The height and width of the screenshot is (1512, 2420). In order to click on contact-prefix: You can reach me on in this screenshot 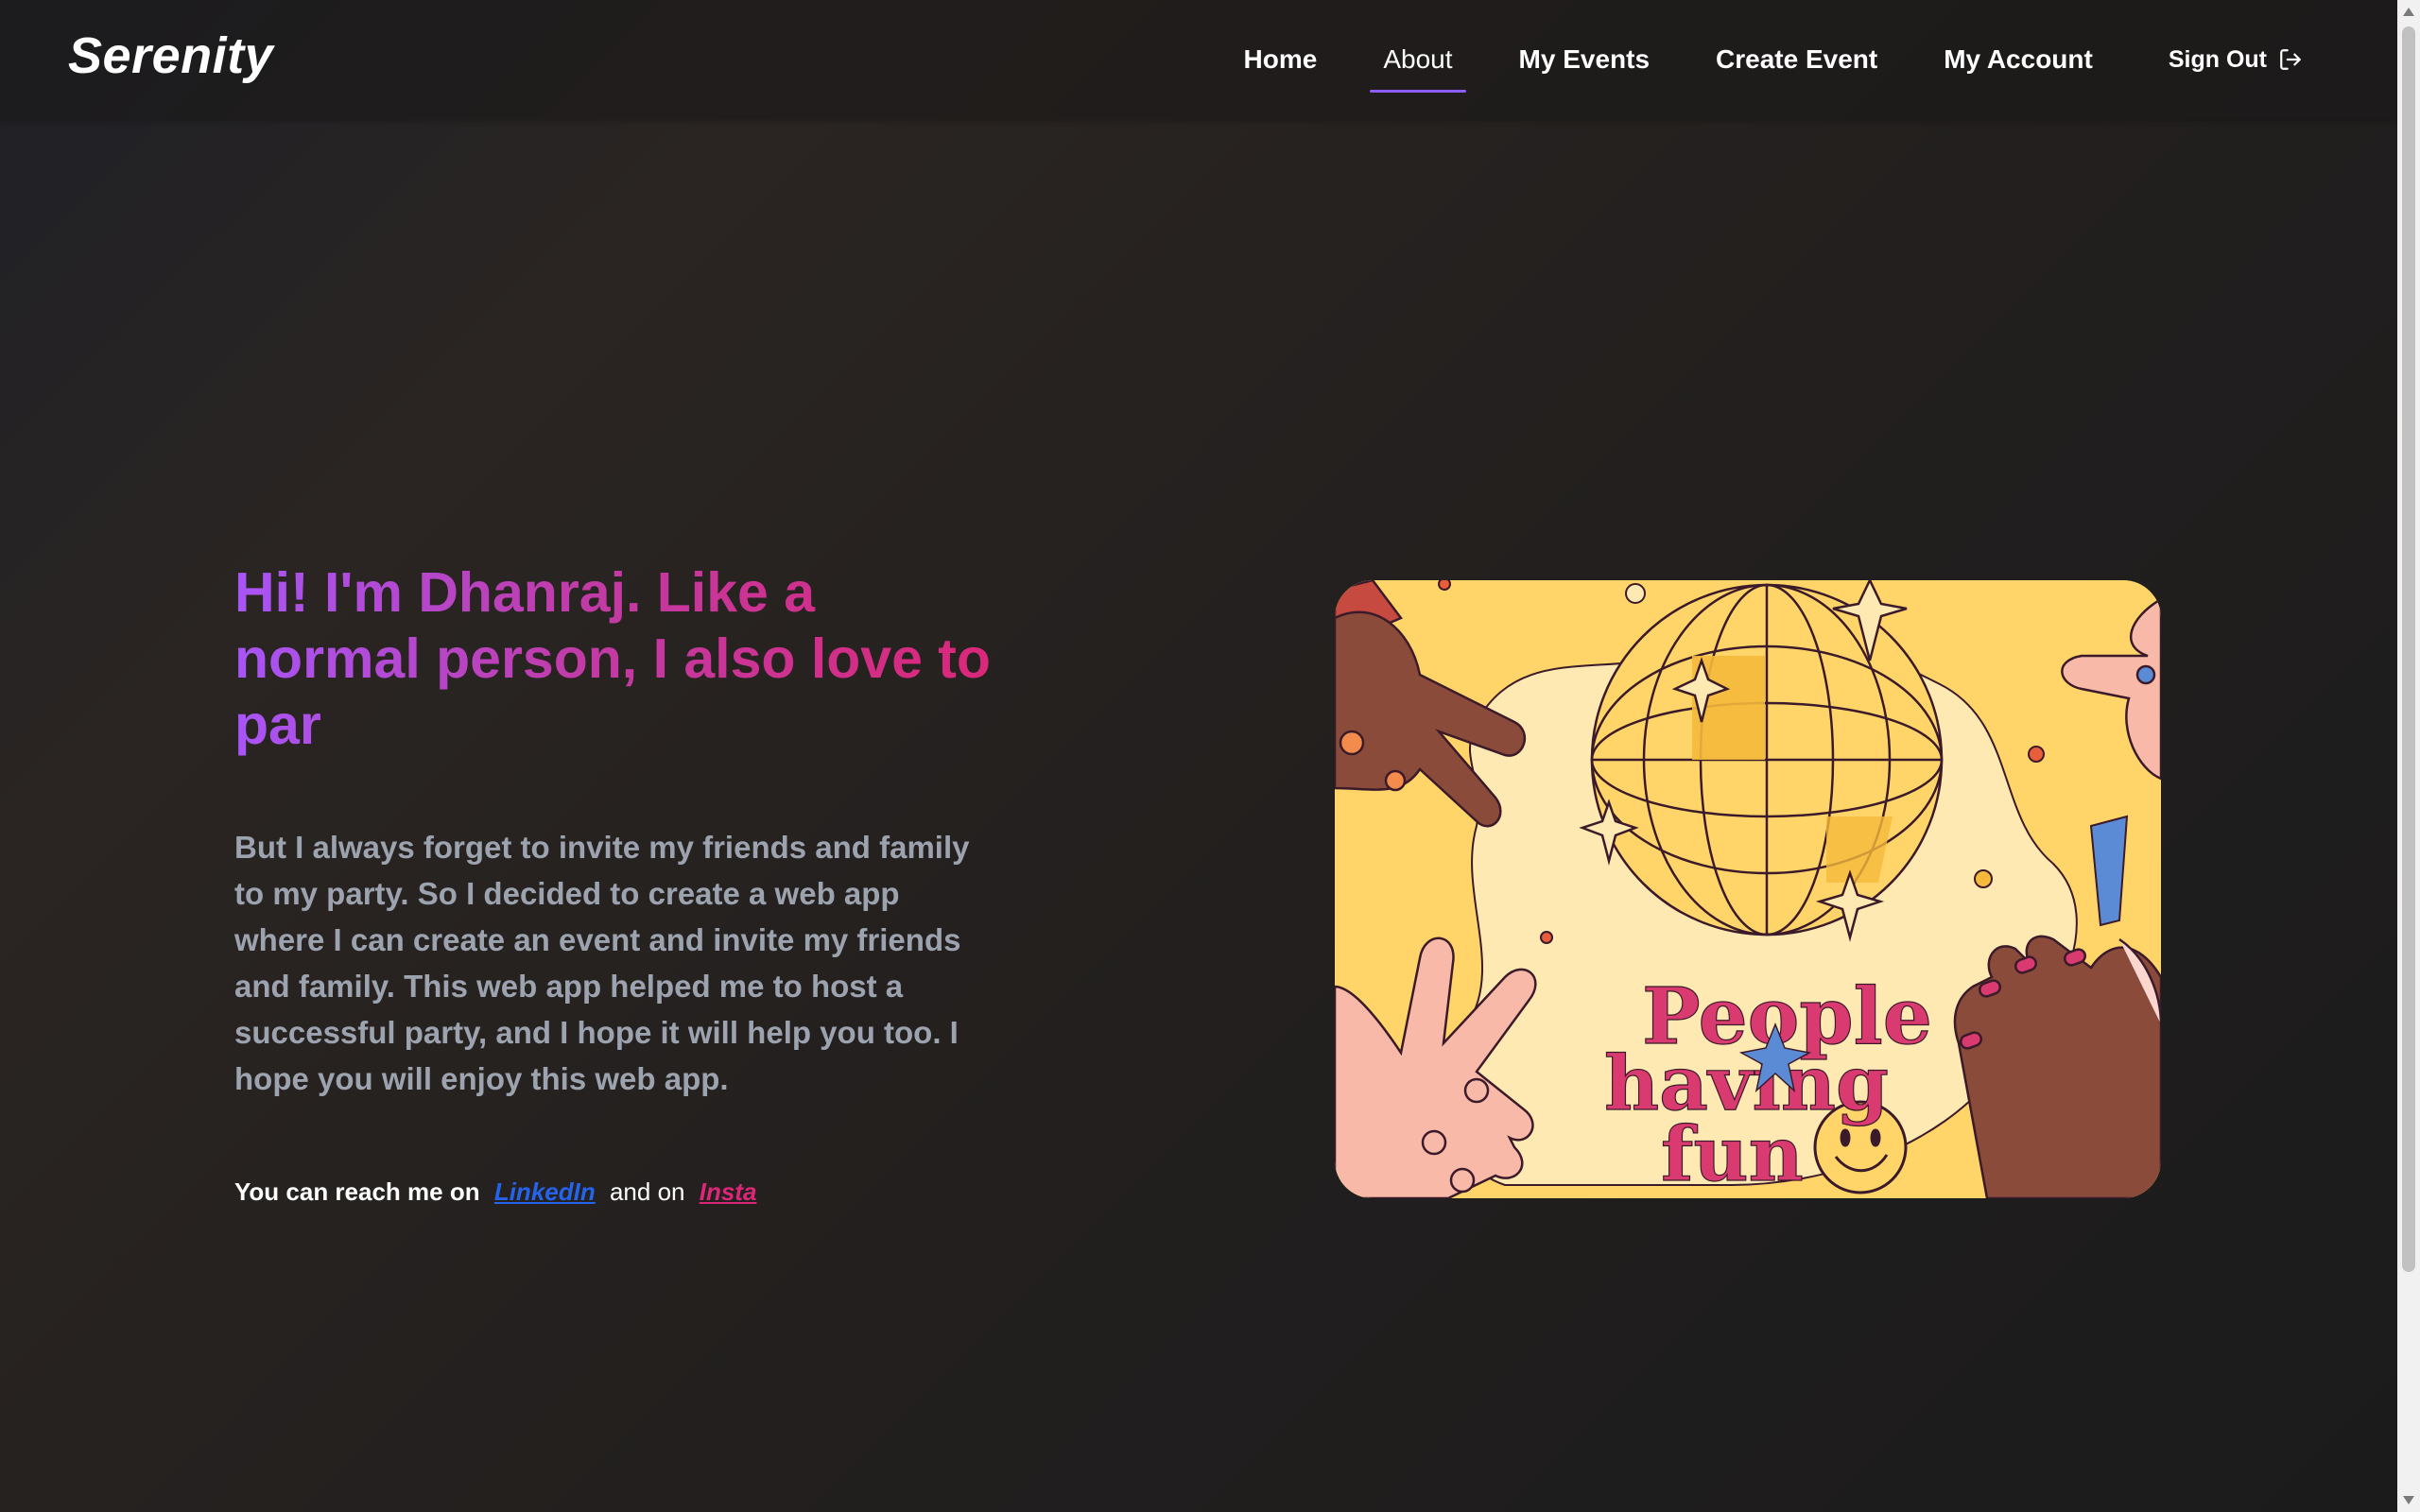, I will do `click(357, 1191)`.